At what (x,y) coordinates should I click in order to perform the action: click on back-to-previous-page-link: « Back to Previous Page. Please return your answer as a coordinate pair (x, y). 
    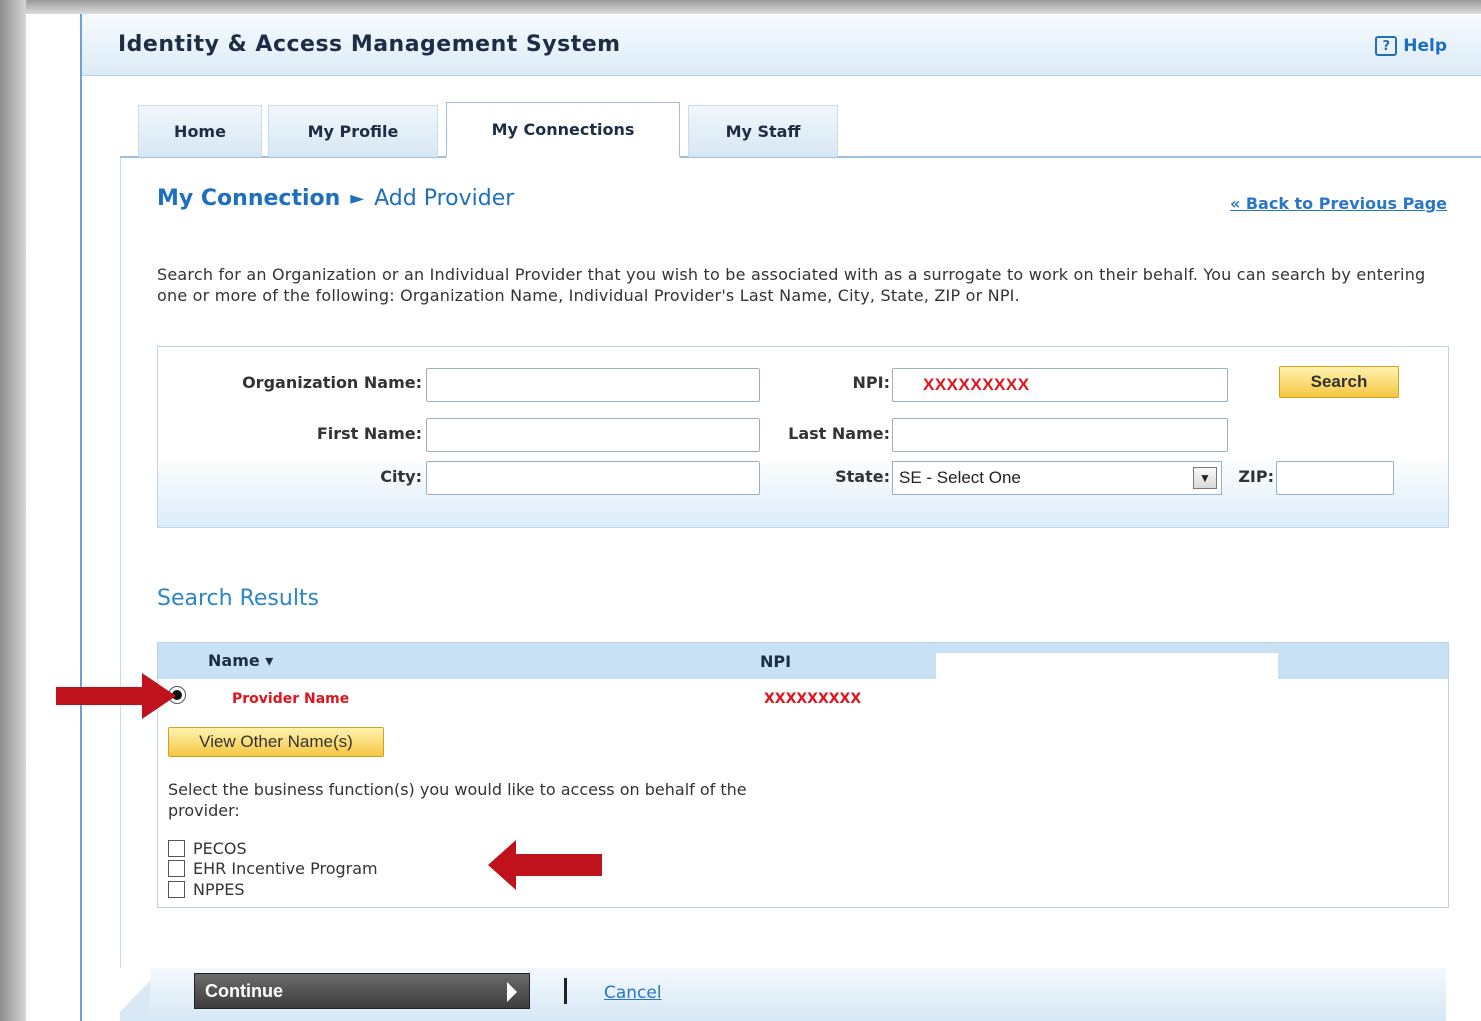
    Looking at the image, I should click on (1338, 203).